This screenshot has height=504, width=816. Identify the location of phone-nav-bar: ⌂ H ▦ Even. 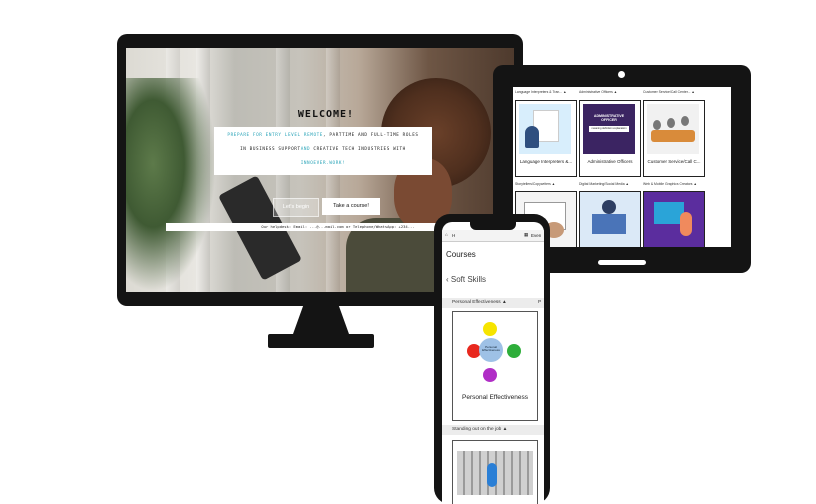
(493, 236).